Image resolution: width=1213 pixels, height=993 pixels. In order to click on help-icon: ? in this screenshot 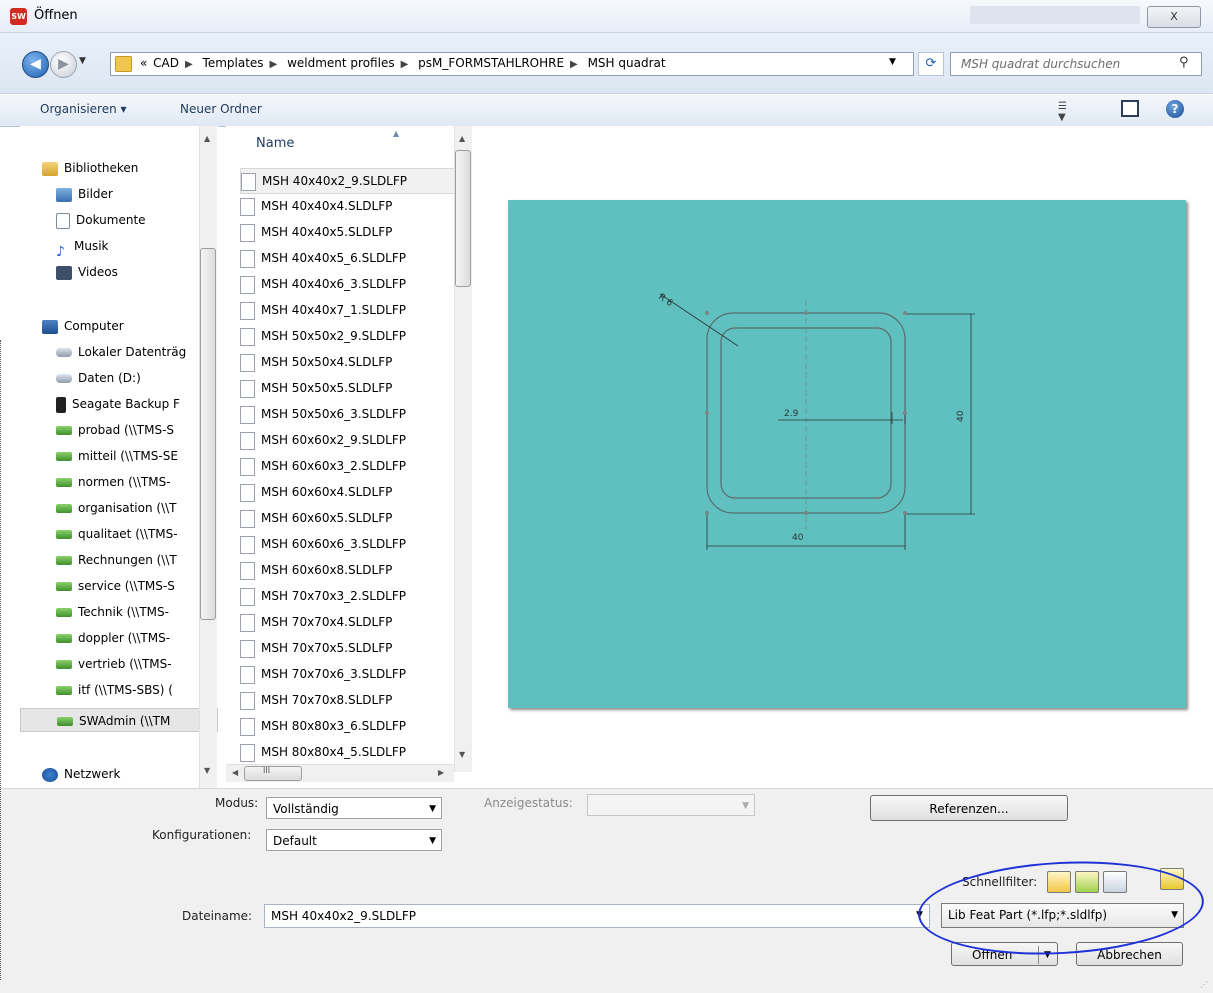, I will do `click(1175, 109)`.